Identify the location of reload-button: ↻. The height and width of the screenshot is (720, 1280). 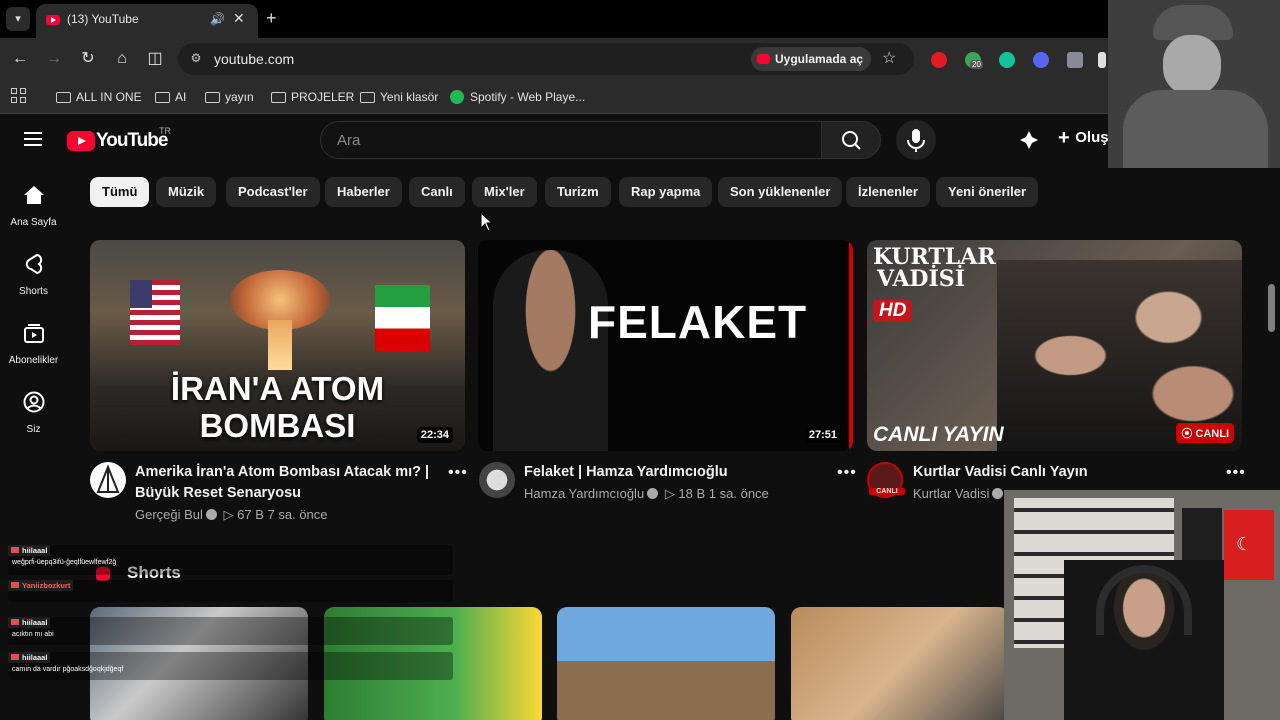
(88, 59).